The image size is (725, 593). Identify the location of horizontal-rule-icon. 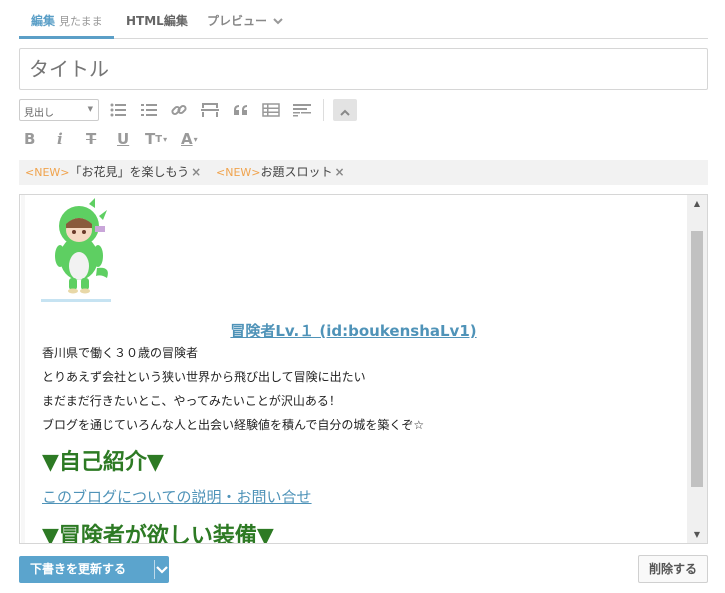
(210, 110).